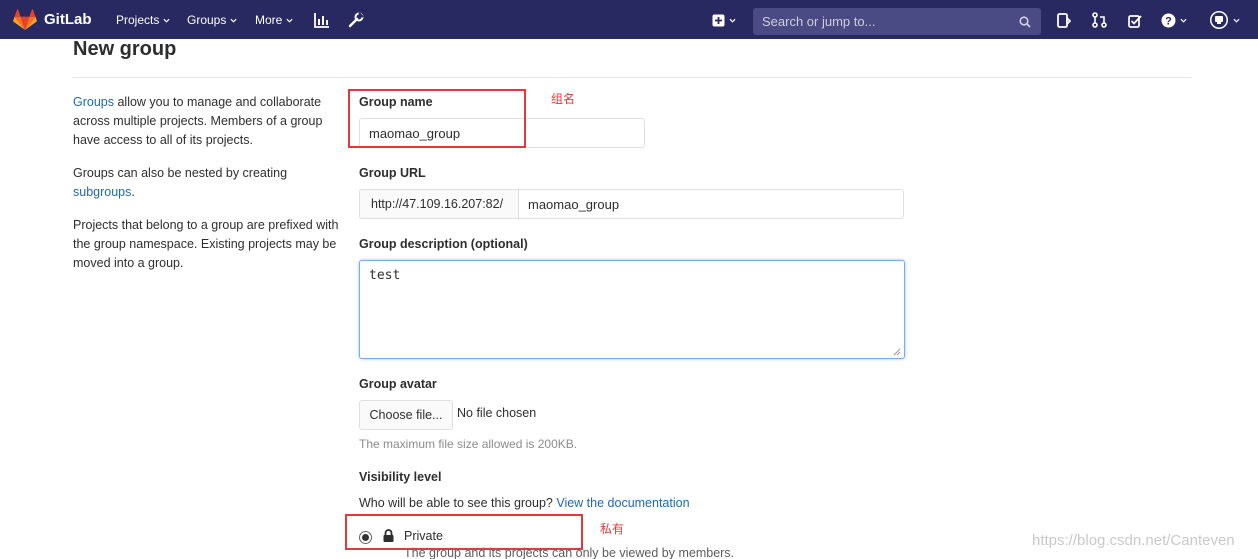 The height and width of the screenshot is (559, 1258). I want to click on help-dropdown: ?, so click(1174, 20).